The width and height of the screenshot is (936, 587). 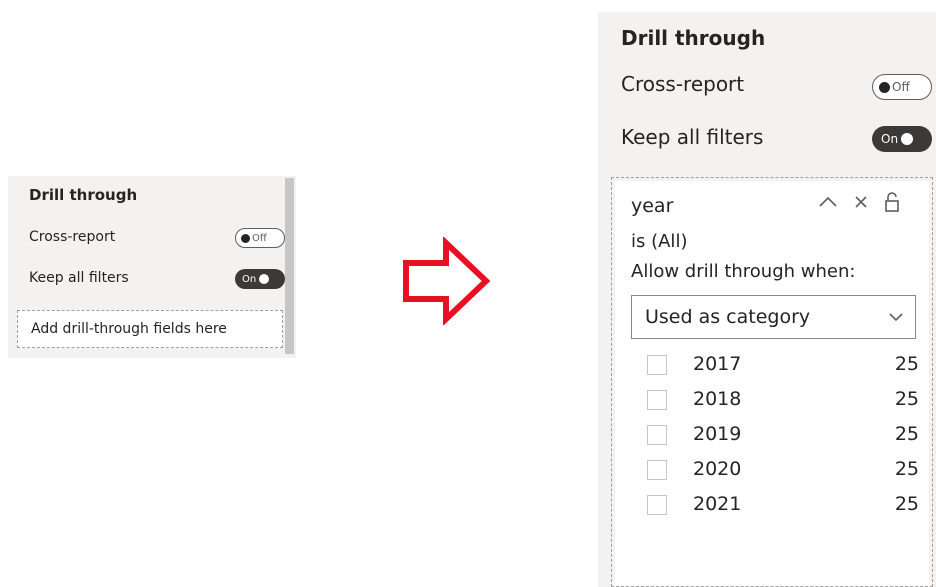 I want to click on close-icon, so click(x=861, y=202).